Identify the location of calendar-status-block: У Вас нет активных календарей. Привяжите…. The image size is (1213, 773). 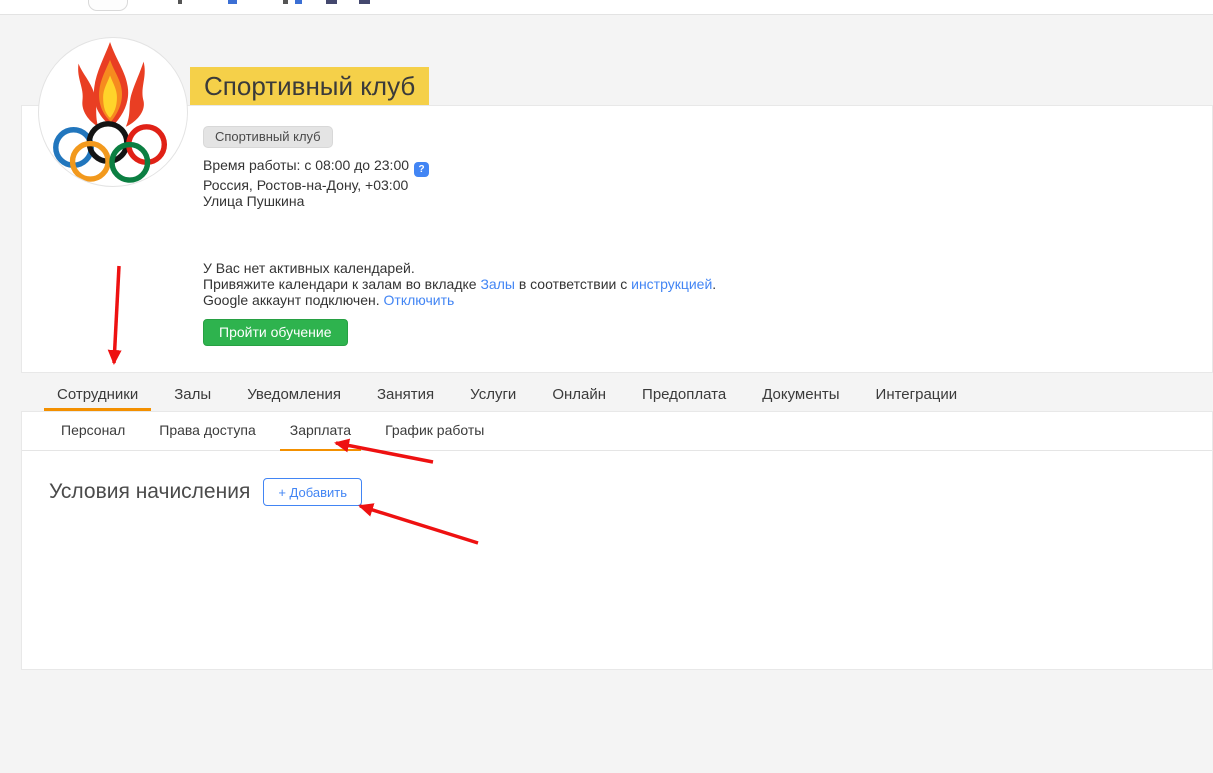
(459, 284).